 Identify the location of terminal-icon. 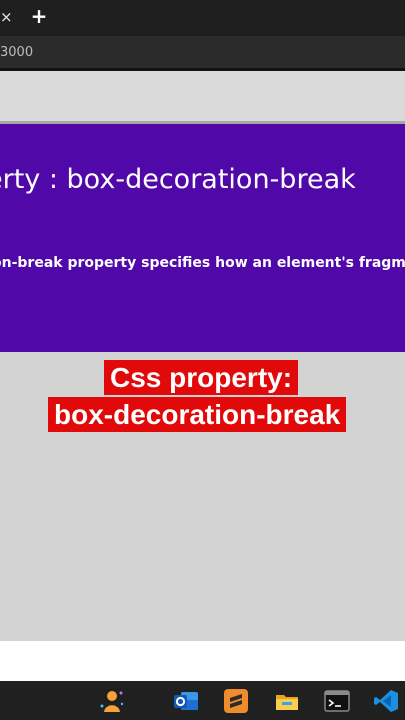
(337, 701).